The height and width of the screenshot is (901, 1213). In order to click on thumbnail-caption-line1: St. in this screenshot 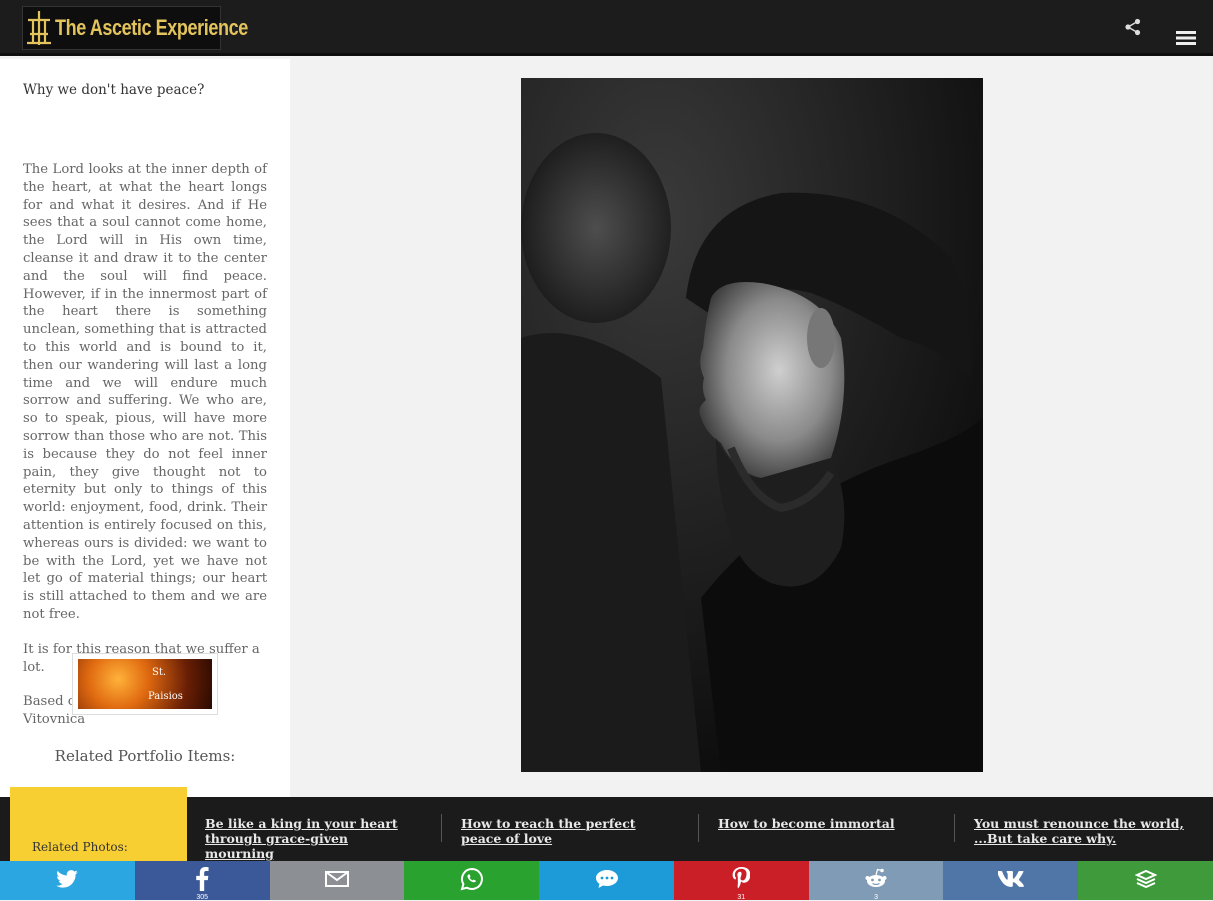, I will do `click(159, 672)`.